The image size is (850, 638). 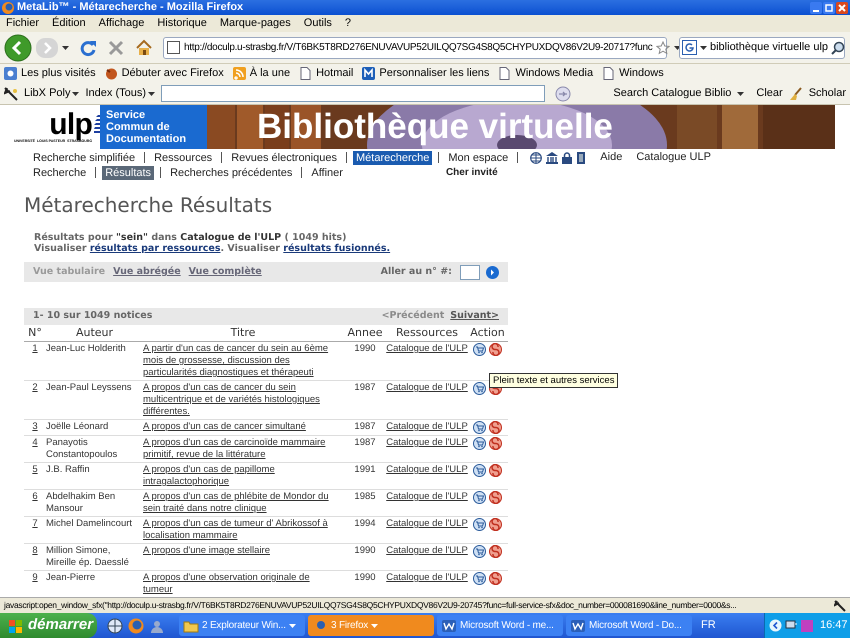 I want to click on subnav-tab: Affiner, so click(x=327, y=173).